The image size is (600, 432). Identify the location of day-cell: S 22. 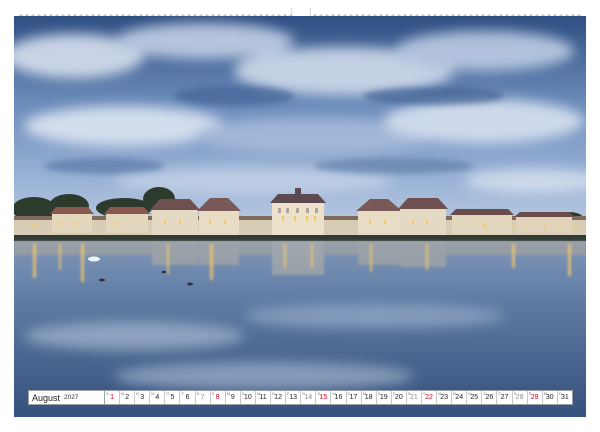
(430, 397).